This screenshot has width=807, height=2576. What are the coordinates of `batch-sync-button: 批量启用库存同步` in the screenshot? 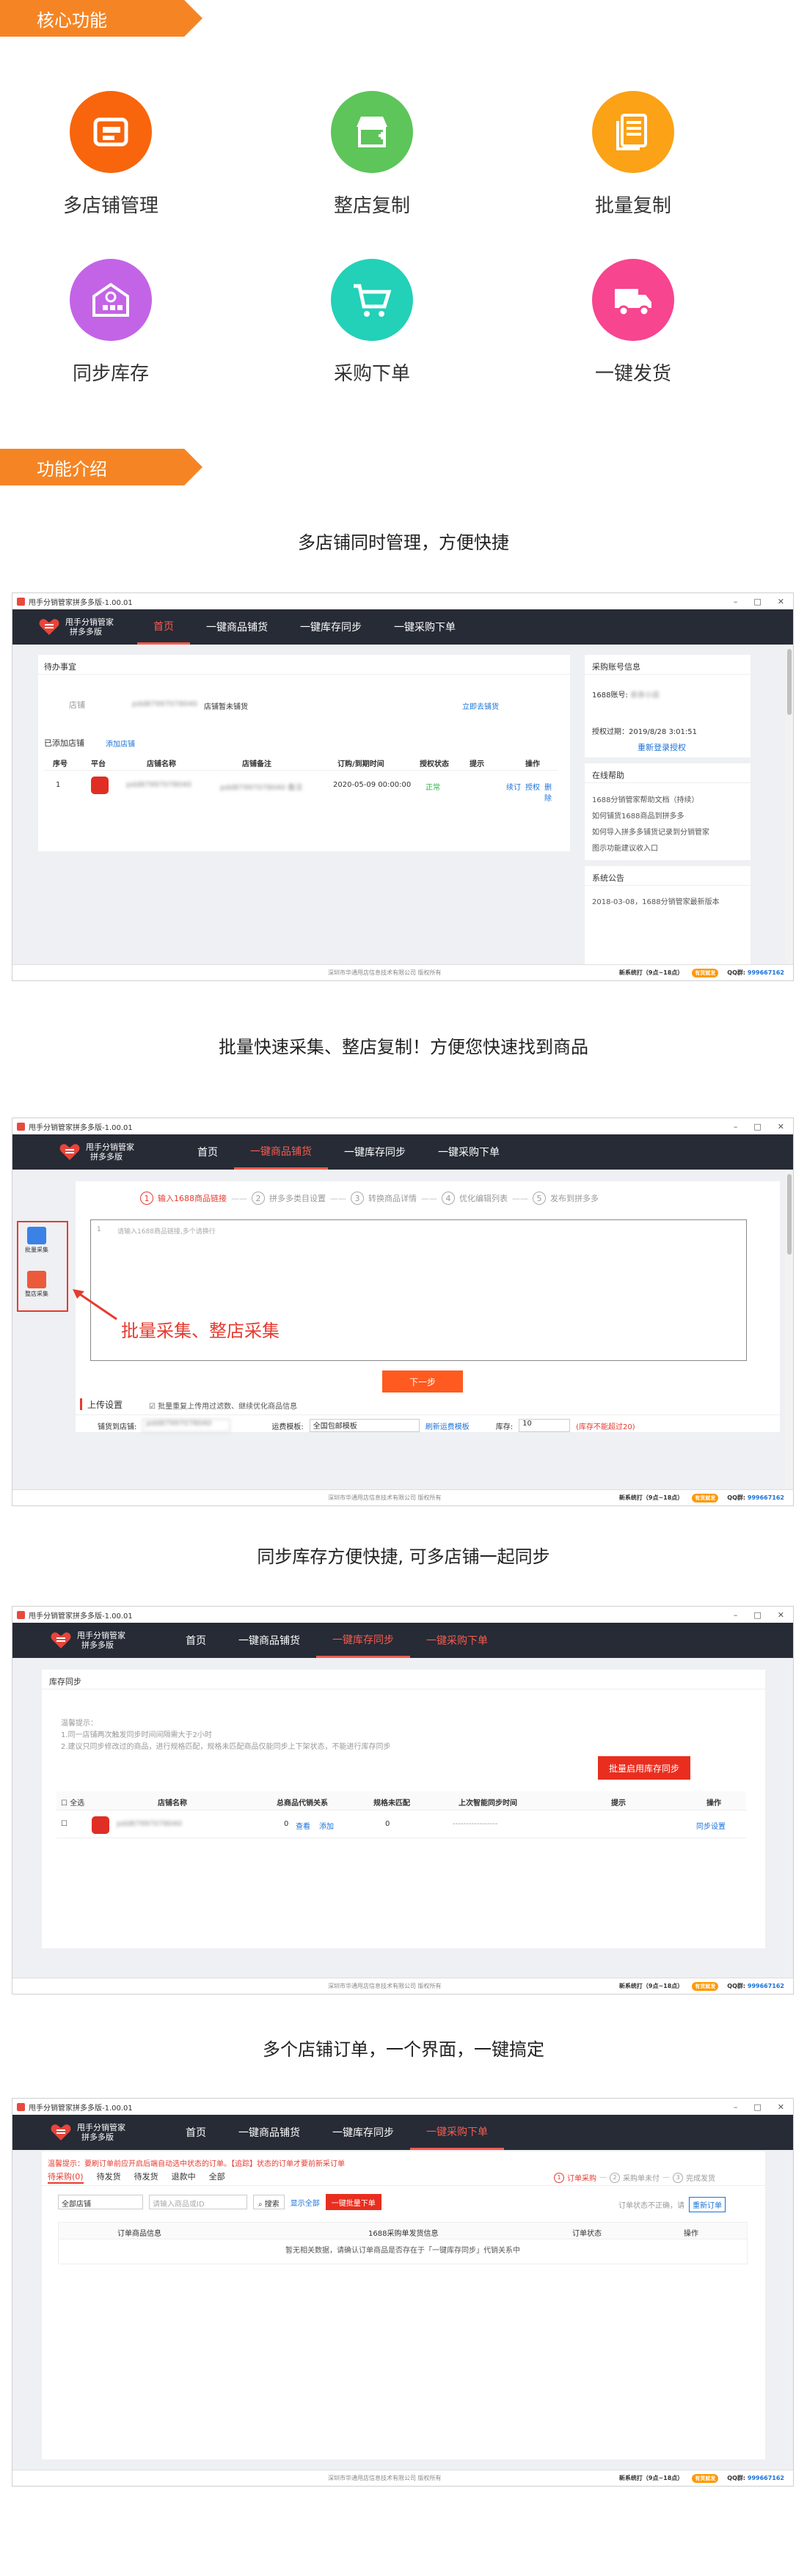 It's located at (644, 1768).